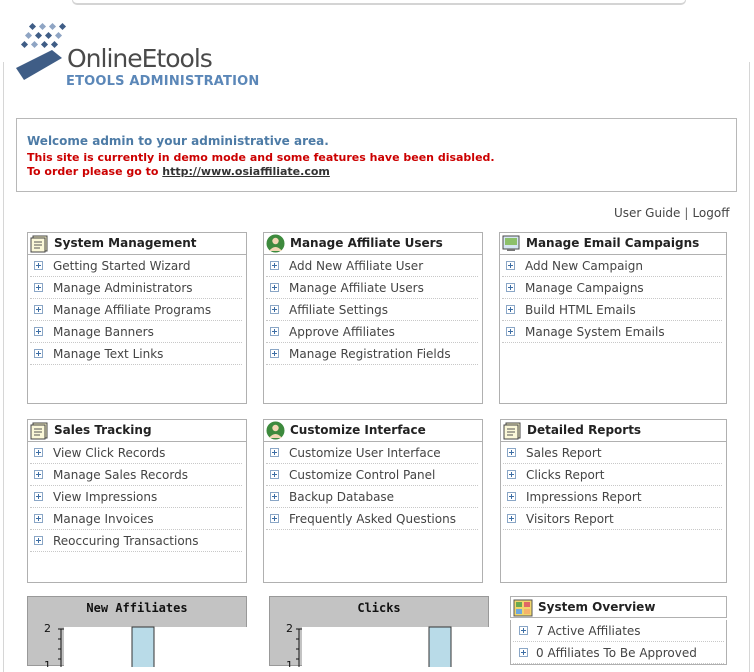 The image size is (754, 672). What do you see at coordinates (246, 171) in the screenshot?
I see `order-link: http://www.osiaffiliate.com` at bounding box center [246, 171].